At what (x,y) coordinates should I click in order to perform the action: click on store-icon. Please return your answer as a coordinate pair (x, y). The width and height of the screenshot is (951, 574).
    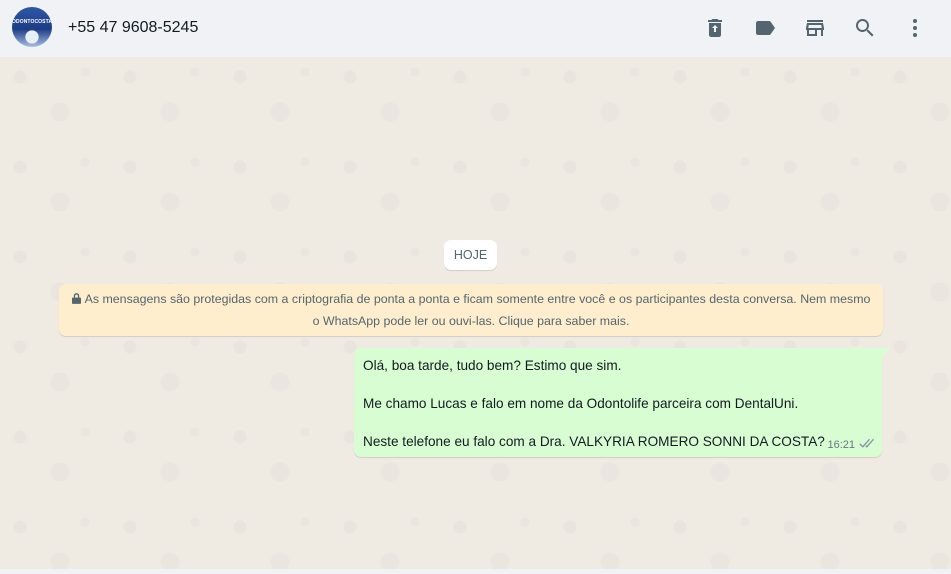
    Looking at the image, I should click on (815, 28).